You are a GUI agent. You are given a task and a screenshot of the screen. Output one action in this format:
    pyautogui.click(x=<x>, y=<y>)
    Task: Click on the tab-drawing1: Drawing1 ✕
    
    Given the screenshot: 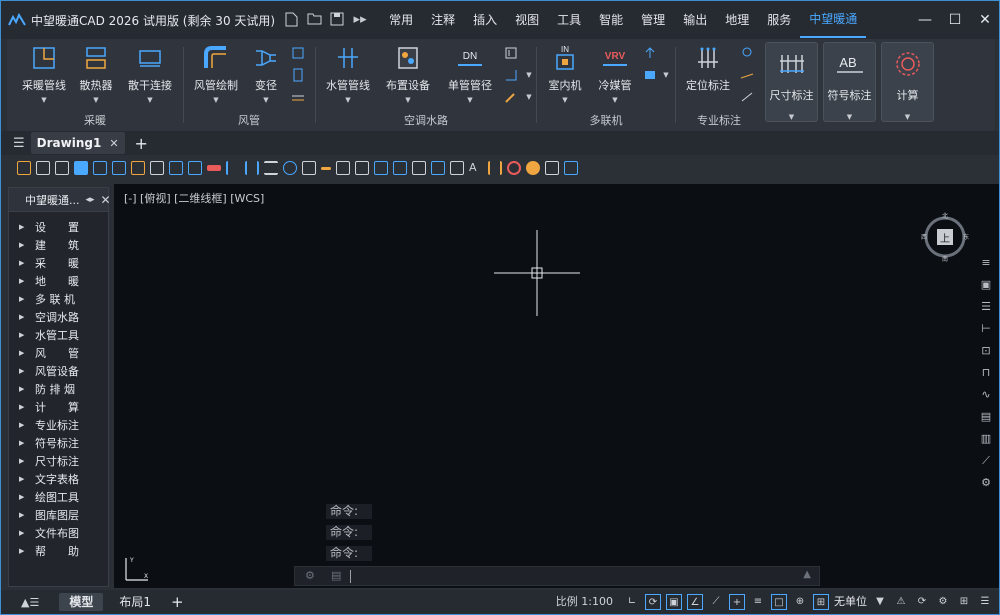 What is the action you would take?
    pyautogui.click(x=77, y=143)
    